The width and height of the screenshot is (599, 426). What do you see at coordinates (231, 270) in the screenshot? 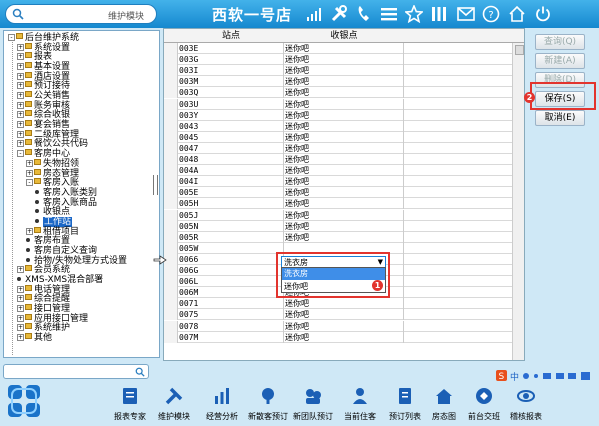
I see `cell-station: 006G` at bounding box center [231, 270].